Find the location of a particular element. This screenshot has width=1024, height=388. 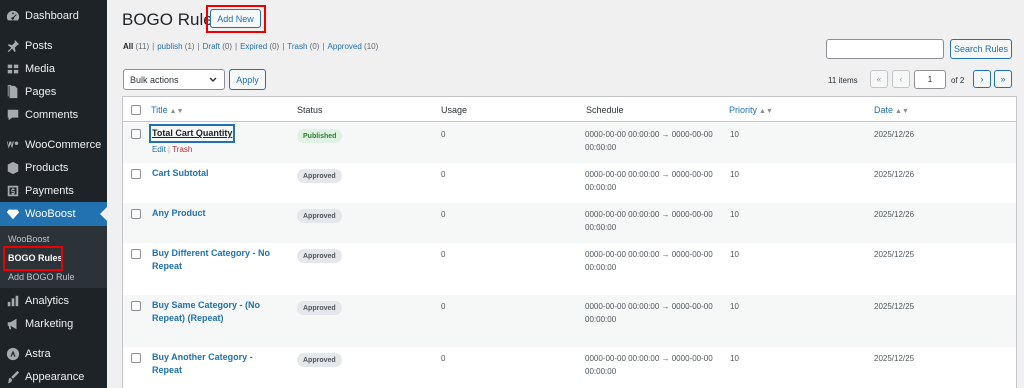

menu-item-dashboard: Dashboard is located at coordinates (53, 16).